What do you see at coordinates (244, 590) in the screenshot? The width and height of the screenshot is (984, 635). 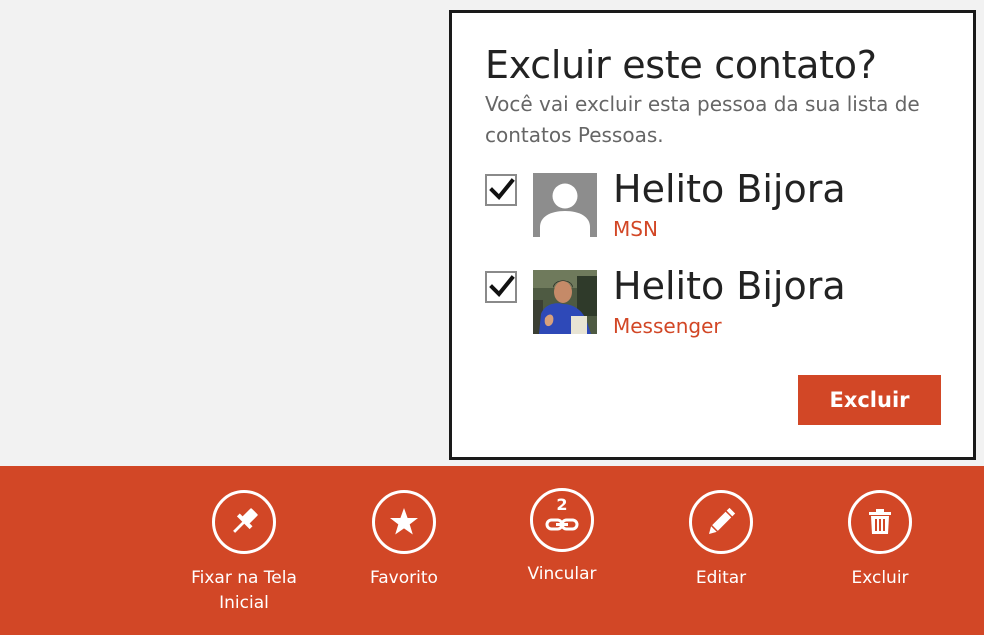 I see `pin-to-start-label: Fixar na Tela Inicial` at bounding box center [244, 590].